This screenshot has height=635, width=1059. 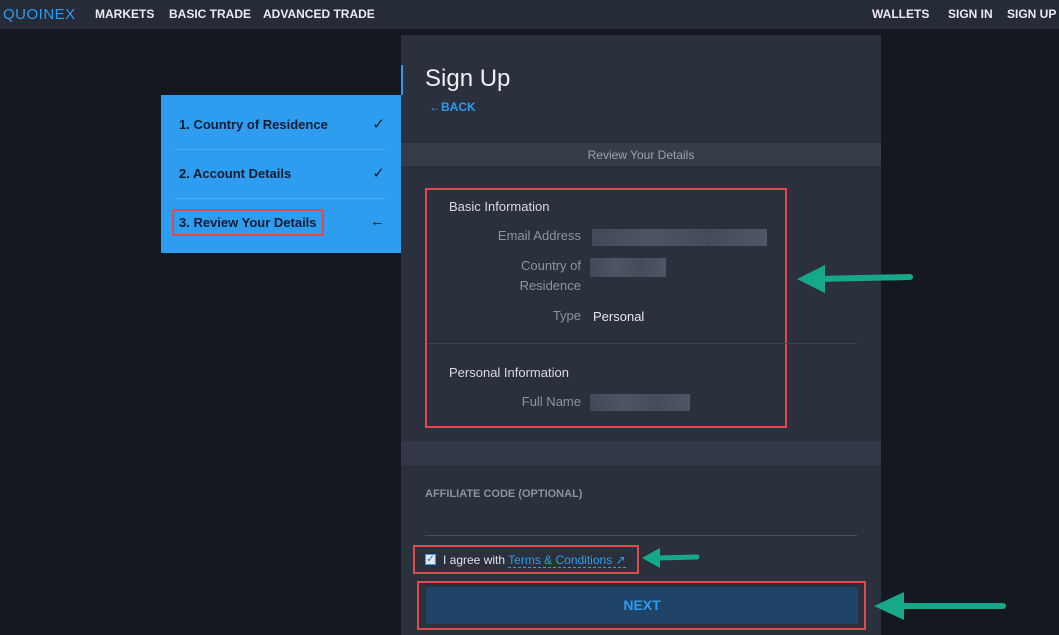 What do you see at coordinates (679, 237) in the screenshot?
I see `email-value-redacted` at bounding box center [679, 237].